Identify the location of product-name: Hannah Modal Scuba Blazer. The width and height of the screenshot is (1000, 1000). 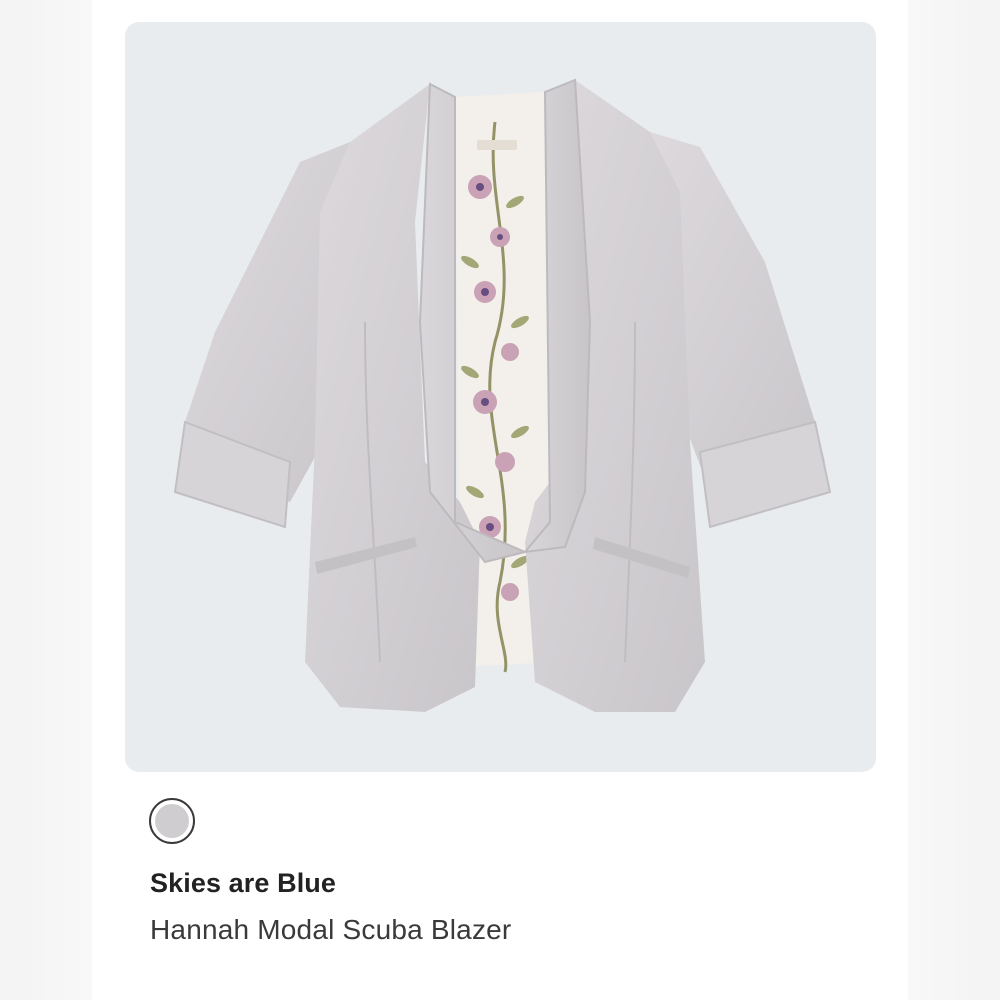
(331, 929).